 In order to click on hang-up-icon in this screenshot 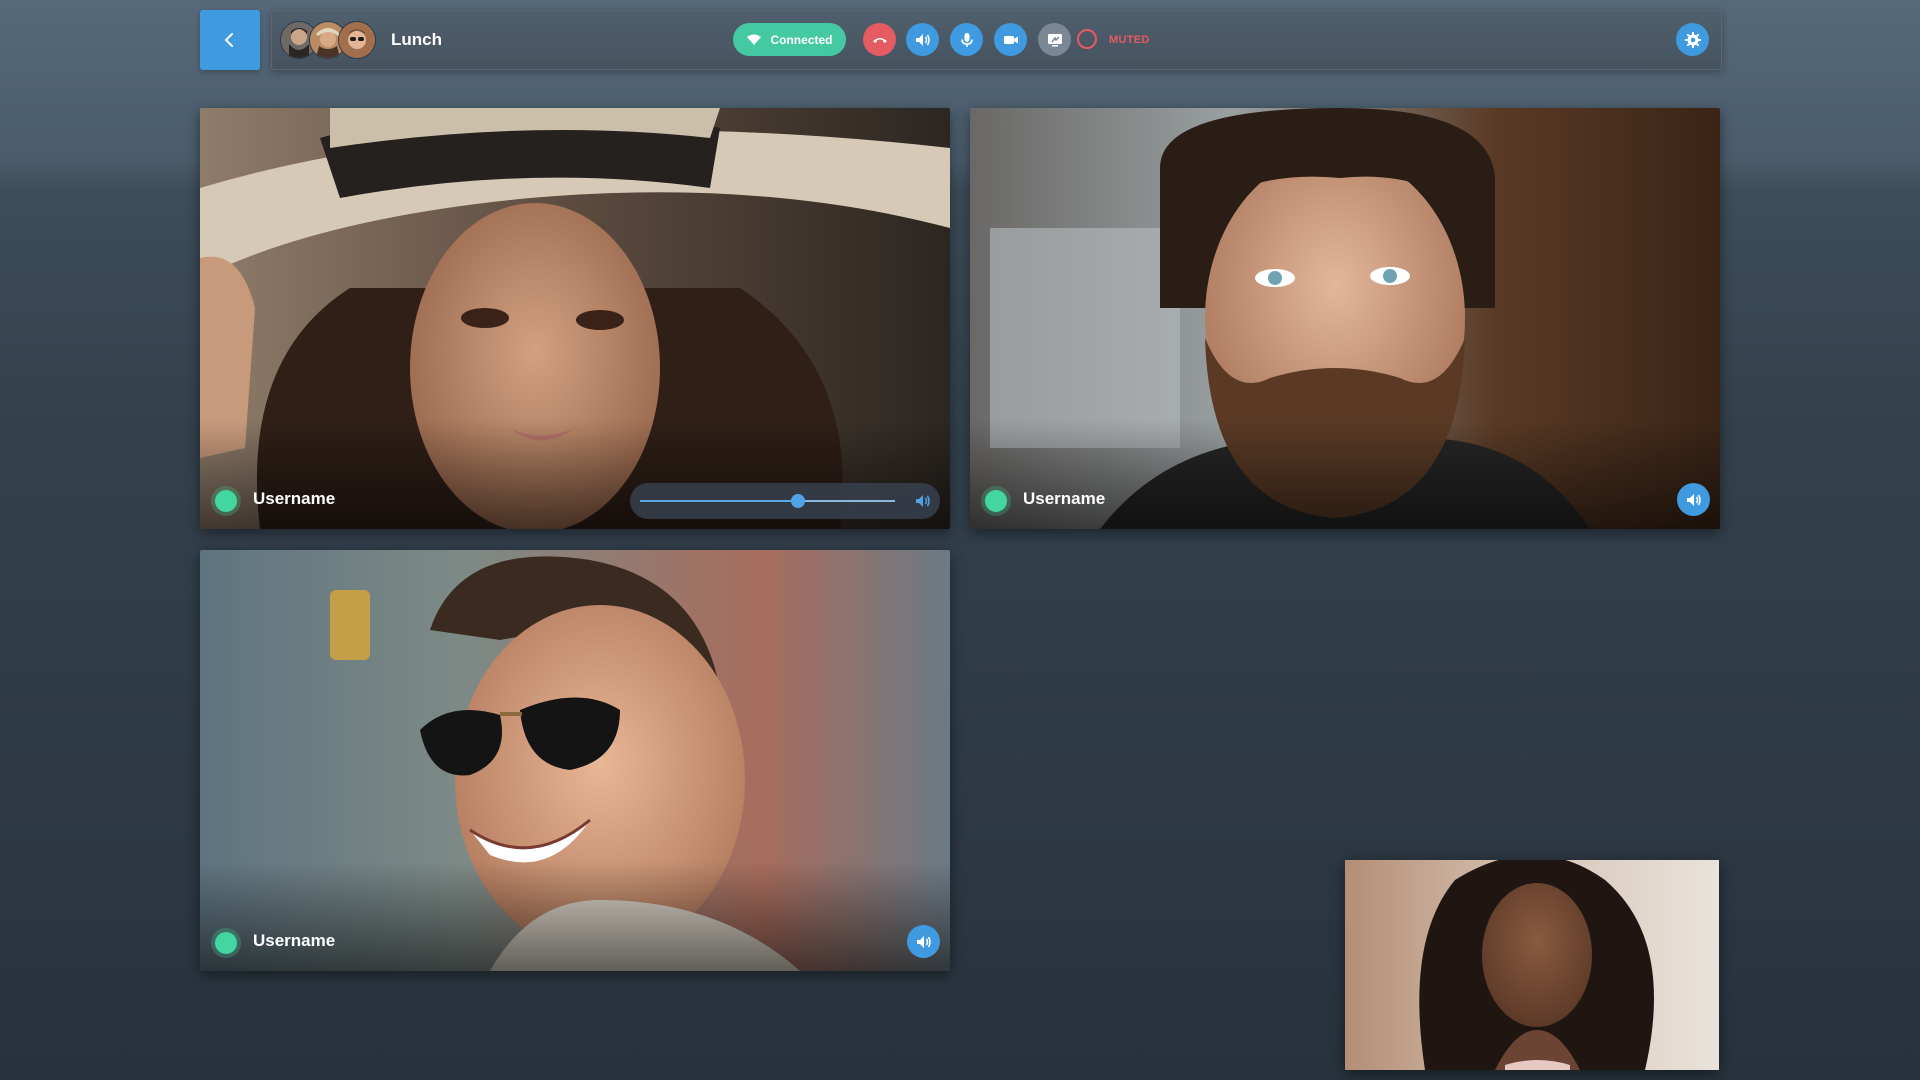, I will do `click(879, 40)`.